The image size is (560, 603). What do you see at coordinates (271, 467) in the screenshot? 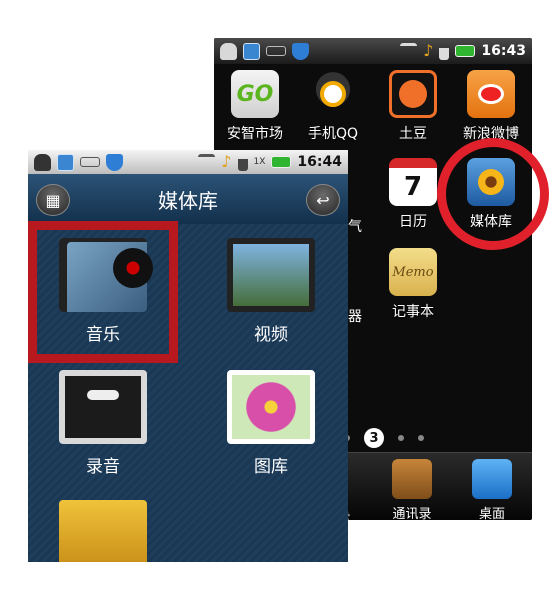
I see `media-item-label: 图库` at bounding box center [271, 467].